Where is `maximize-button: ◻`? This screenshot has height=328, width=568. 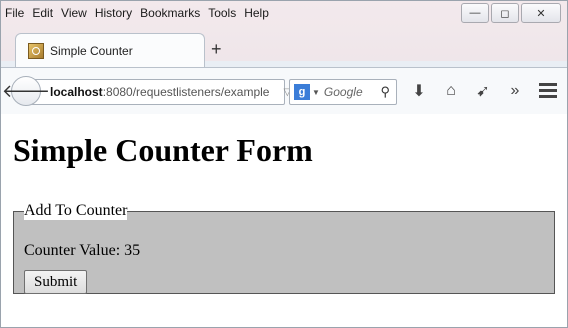
maximize-button: ◻ is located at coordinates (505, 13).